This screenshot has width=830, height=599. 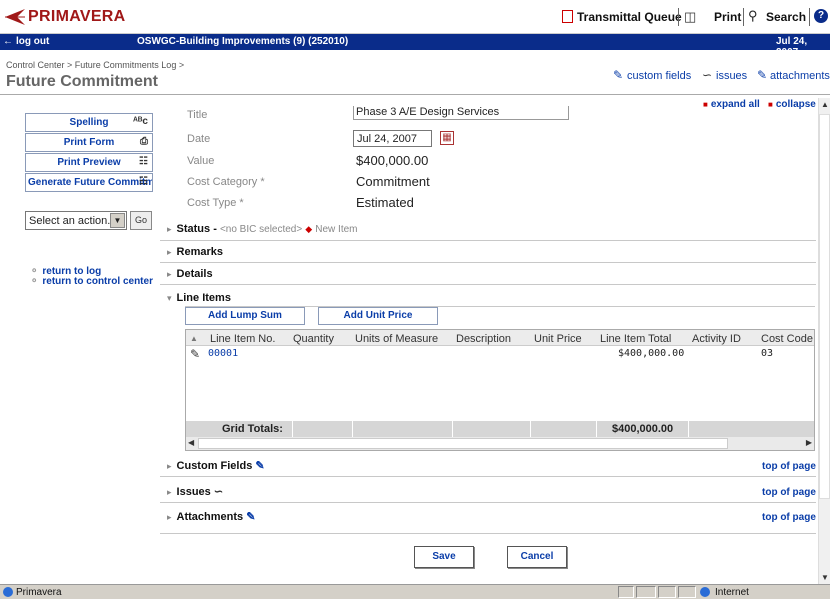 What do you see at coordinates (32, 41) in the screenshot?
I see `logout-link: log out` at bounding box center [32, 41].